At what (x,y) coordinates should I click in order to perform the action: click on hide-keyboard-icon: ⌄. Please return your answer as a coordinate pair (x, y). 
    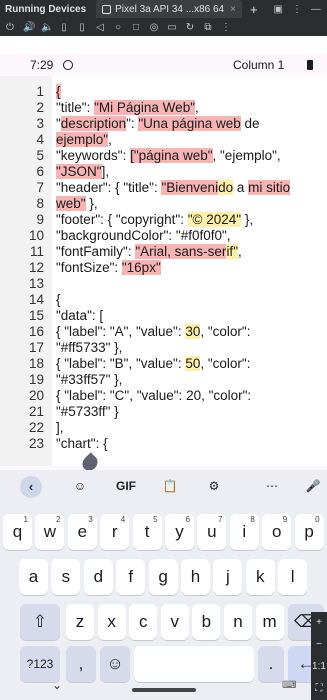
    Looking at the image, I should click on (57, 685).